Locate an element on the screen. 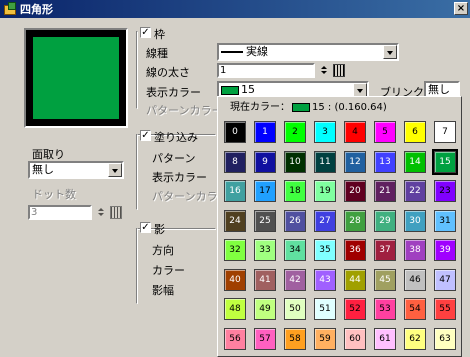  palette-color-6: 6 is located at coordinates (415, 132).